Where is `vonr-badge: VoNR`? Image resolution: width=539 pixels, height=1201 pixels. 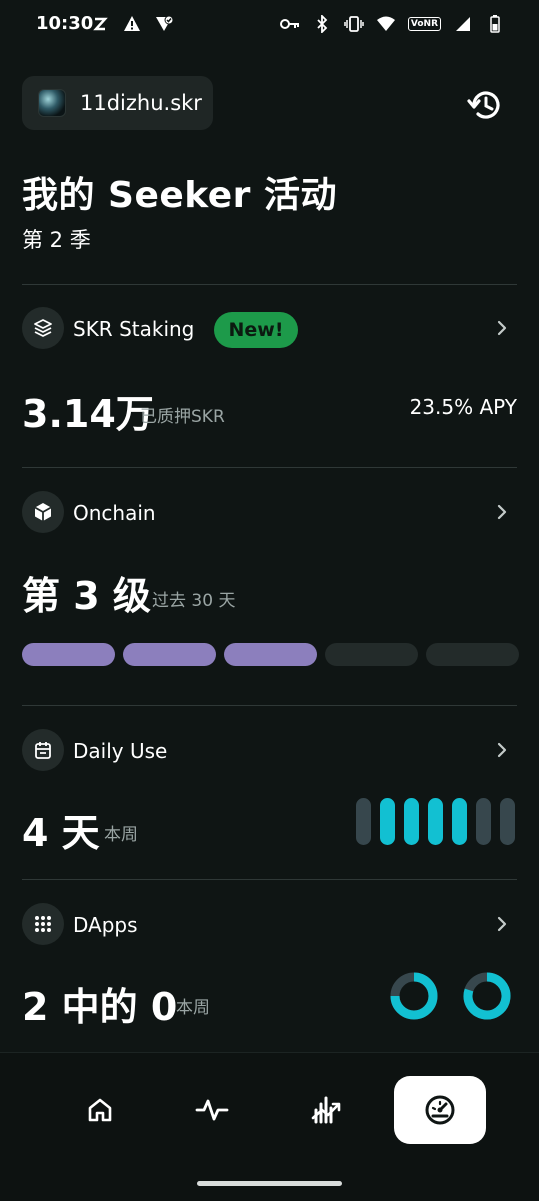 vonr-badge: VoNR is located at coordinates (424, 24).